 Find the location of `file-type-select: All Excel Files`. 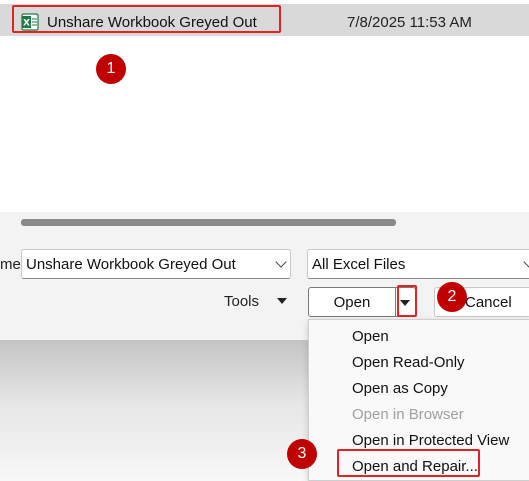

file-type-select: All Excel Files is located at coordinates (418, 264).